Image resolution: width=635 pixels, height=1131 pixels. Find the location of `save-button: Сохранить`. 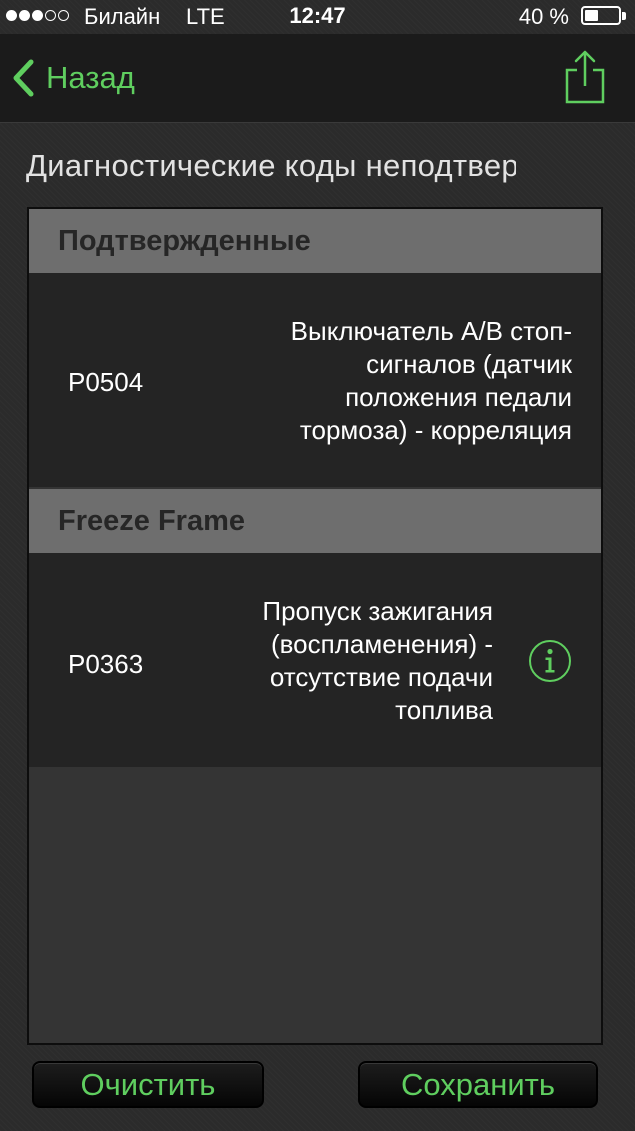

save-button: Сохранить is located at coordinates (478, 1084).